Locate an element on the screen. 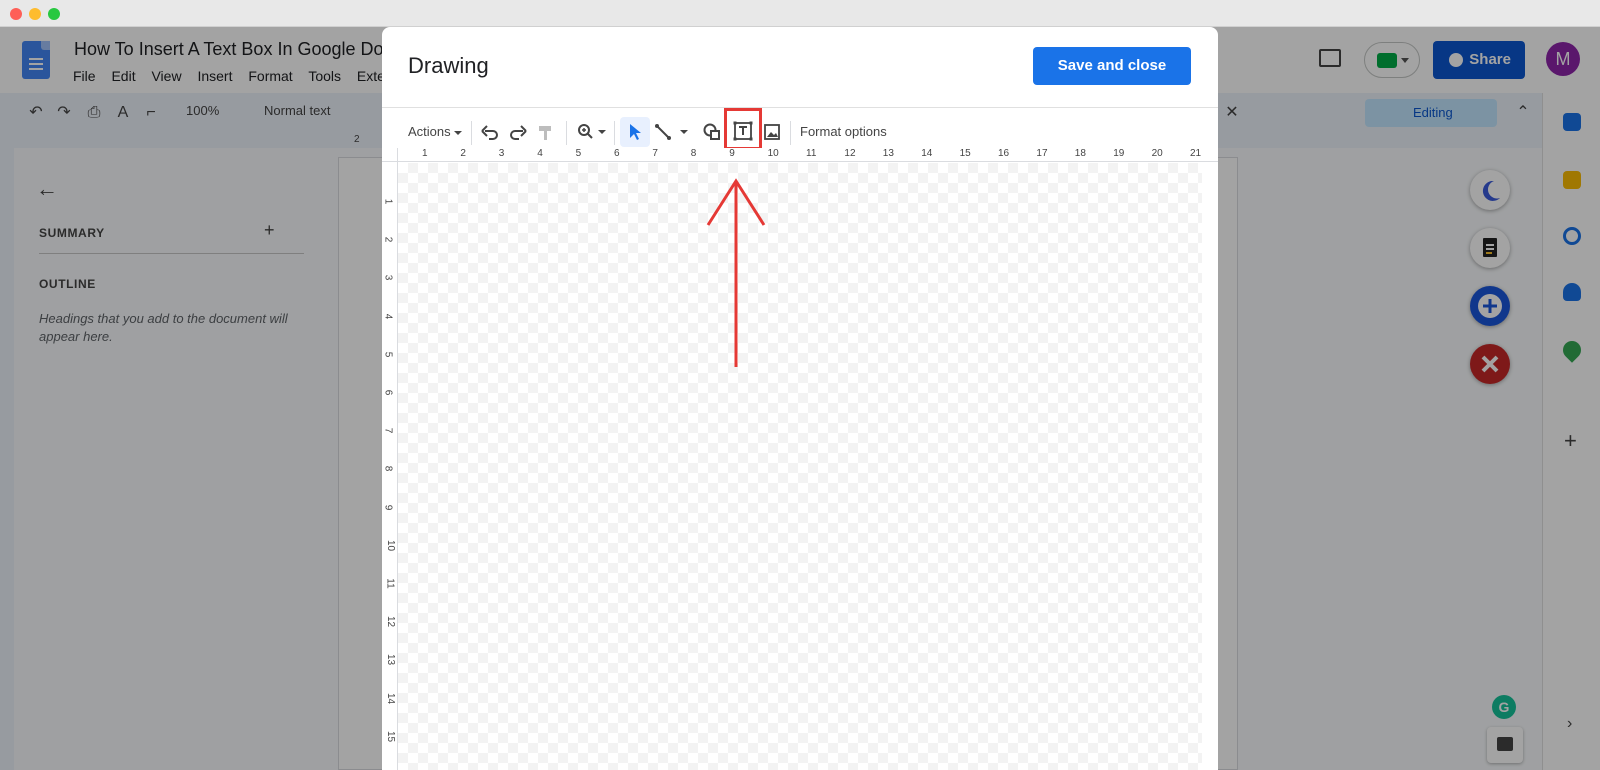 The image size is (1600, 770). undo-icon is located at coordinates (490, 136).